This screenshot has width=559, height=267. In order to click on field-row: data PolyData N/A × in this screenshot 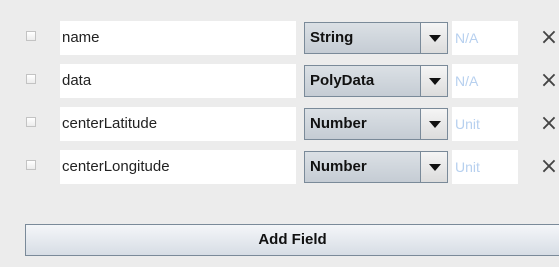, I will do `click(279, 81)`.